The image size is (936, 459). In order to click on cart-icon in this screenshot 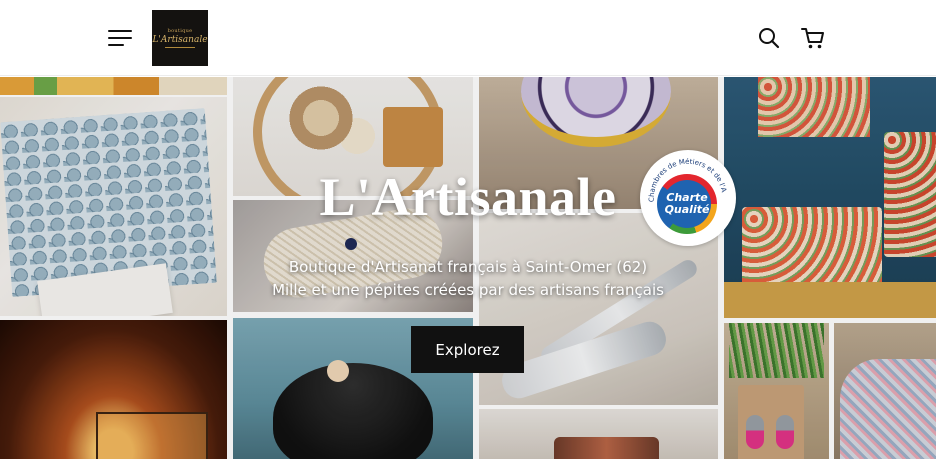, I will do `click(813, 38)`.